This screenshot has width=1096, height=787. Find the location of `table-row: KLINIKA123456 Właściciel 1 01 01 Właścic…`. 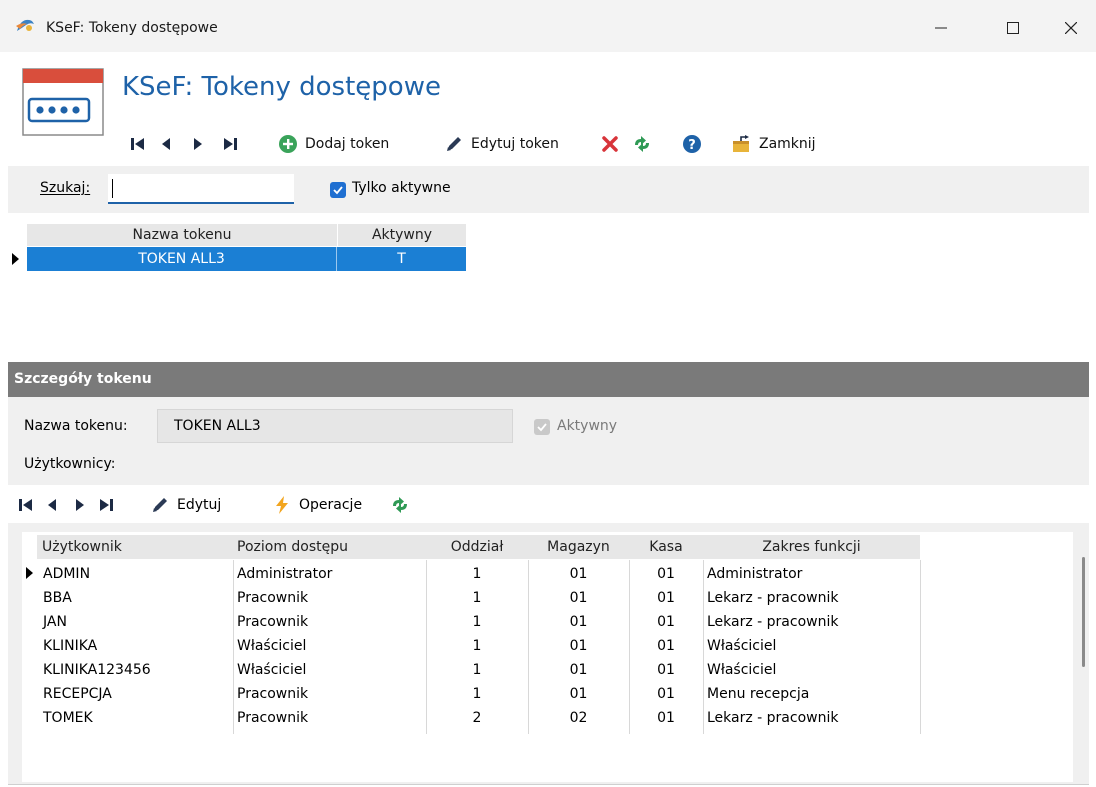

table-row: KLINIKA123456 Właściciel 1 01 01 Właścic… is located at coordinates (478, 670).